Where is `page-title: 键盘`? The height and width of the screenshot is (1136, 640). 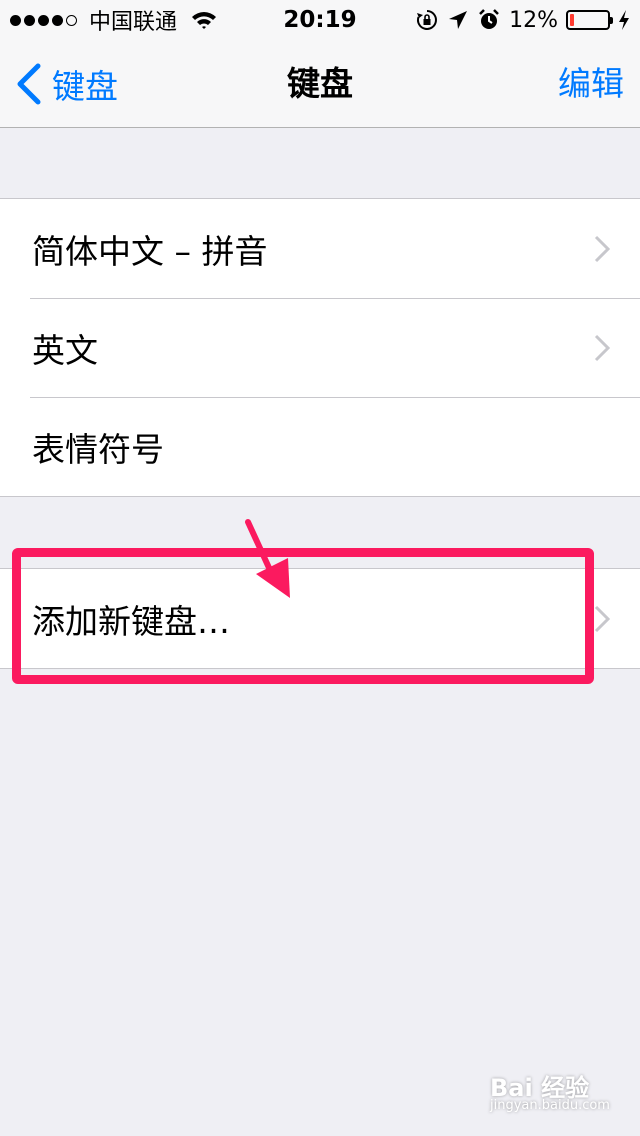
page-title: 键盘 is located at coordinates (320, 83).